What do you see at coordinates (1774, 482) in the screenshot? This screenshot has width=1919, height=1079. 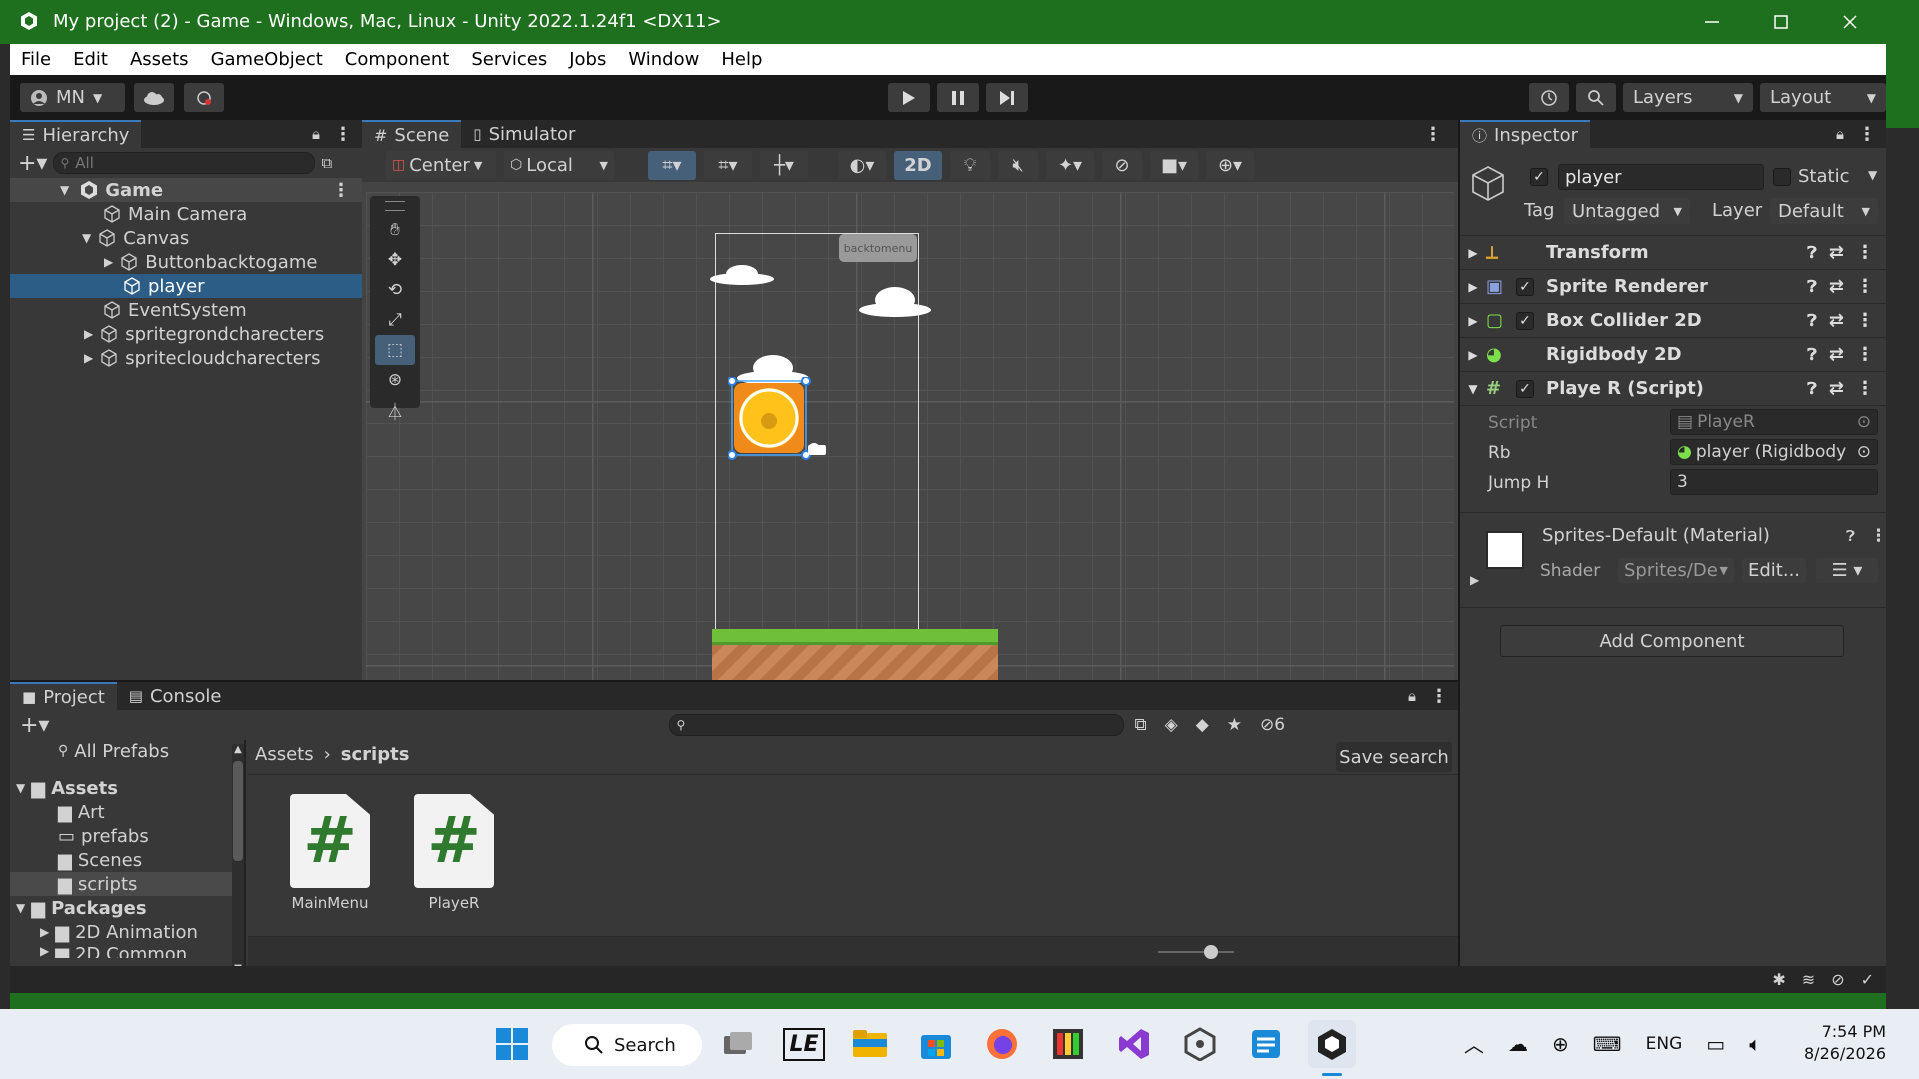 I see `jump-h-field: 3` at bounding box center [1774, 482].